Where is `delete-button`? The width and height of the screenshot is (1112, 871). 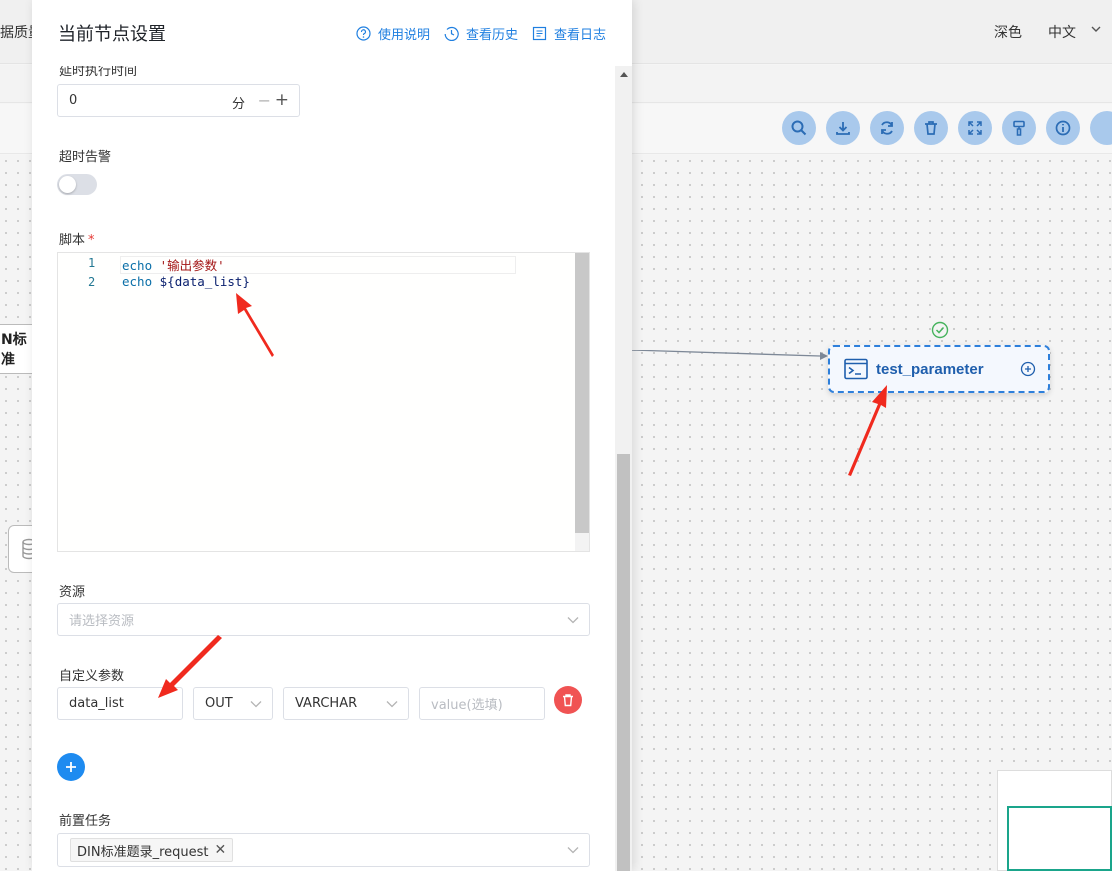
delete-button is located at coordinates (931, 128).